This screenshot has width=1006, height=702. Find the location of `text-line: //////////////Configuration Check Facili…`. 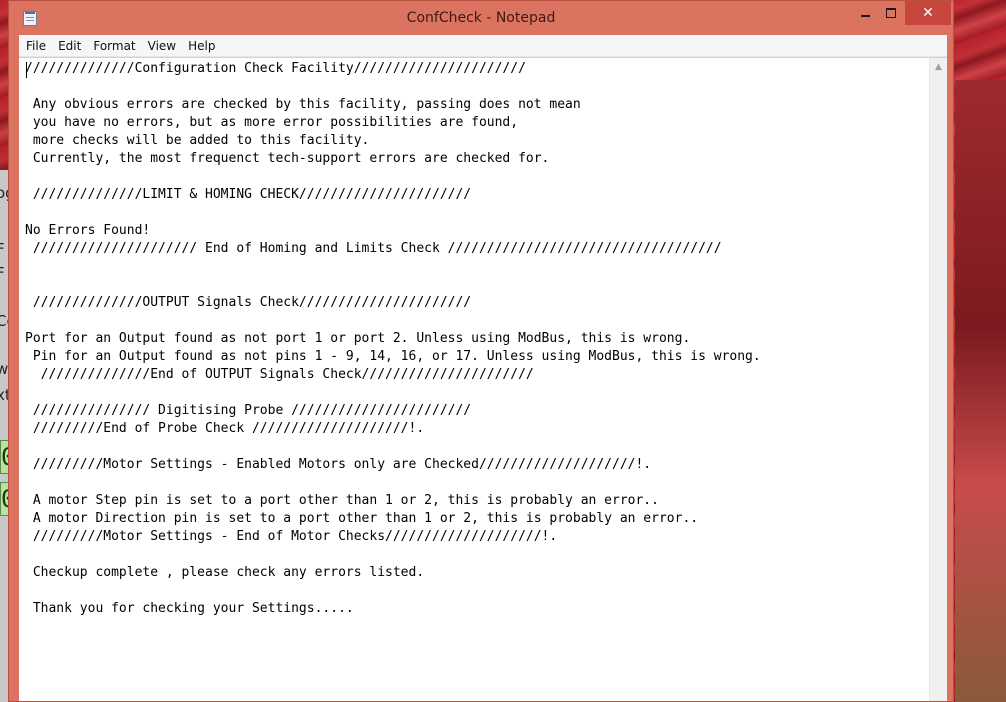

text-line: //////////////Configuration Check Facili… is located at coordinates (275, 68).